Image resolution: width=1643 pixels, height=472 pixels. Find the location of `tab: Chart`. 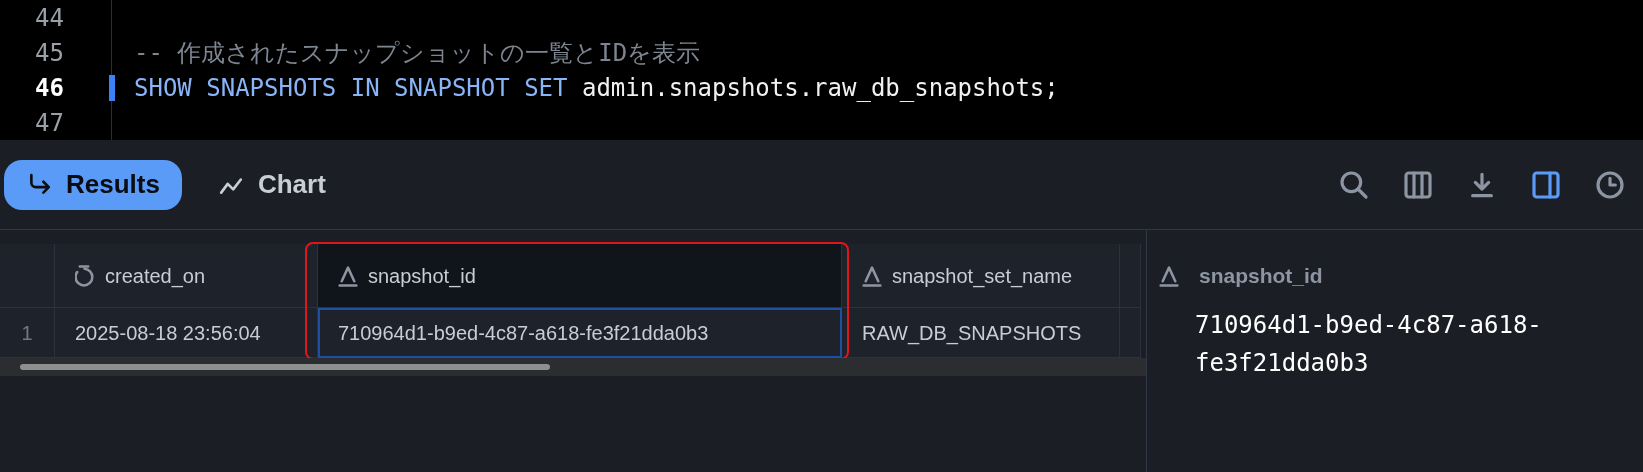

tab: Chart is located at coordinates (271, 184).